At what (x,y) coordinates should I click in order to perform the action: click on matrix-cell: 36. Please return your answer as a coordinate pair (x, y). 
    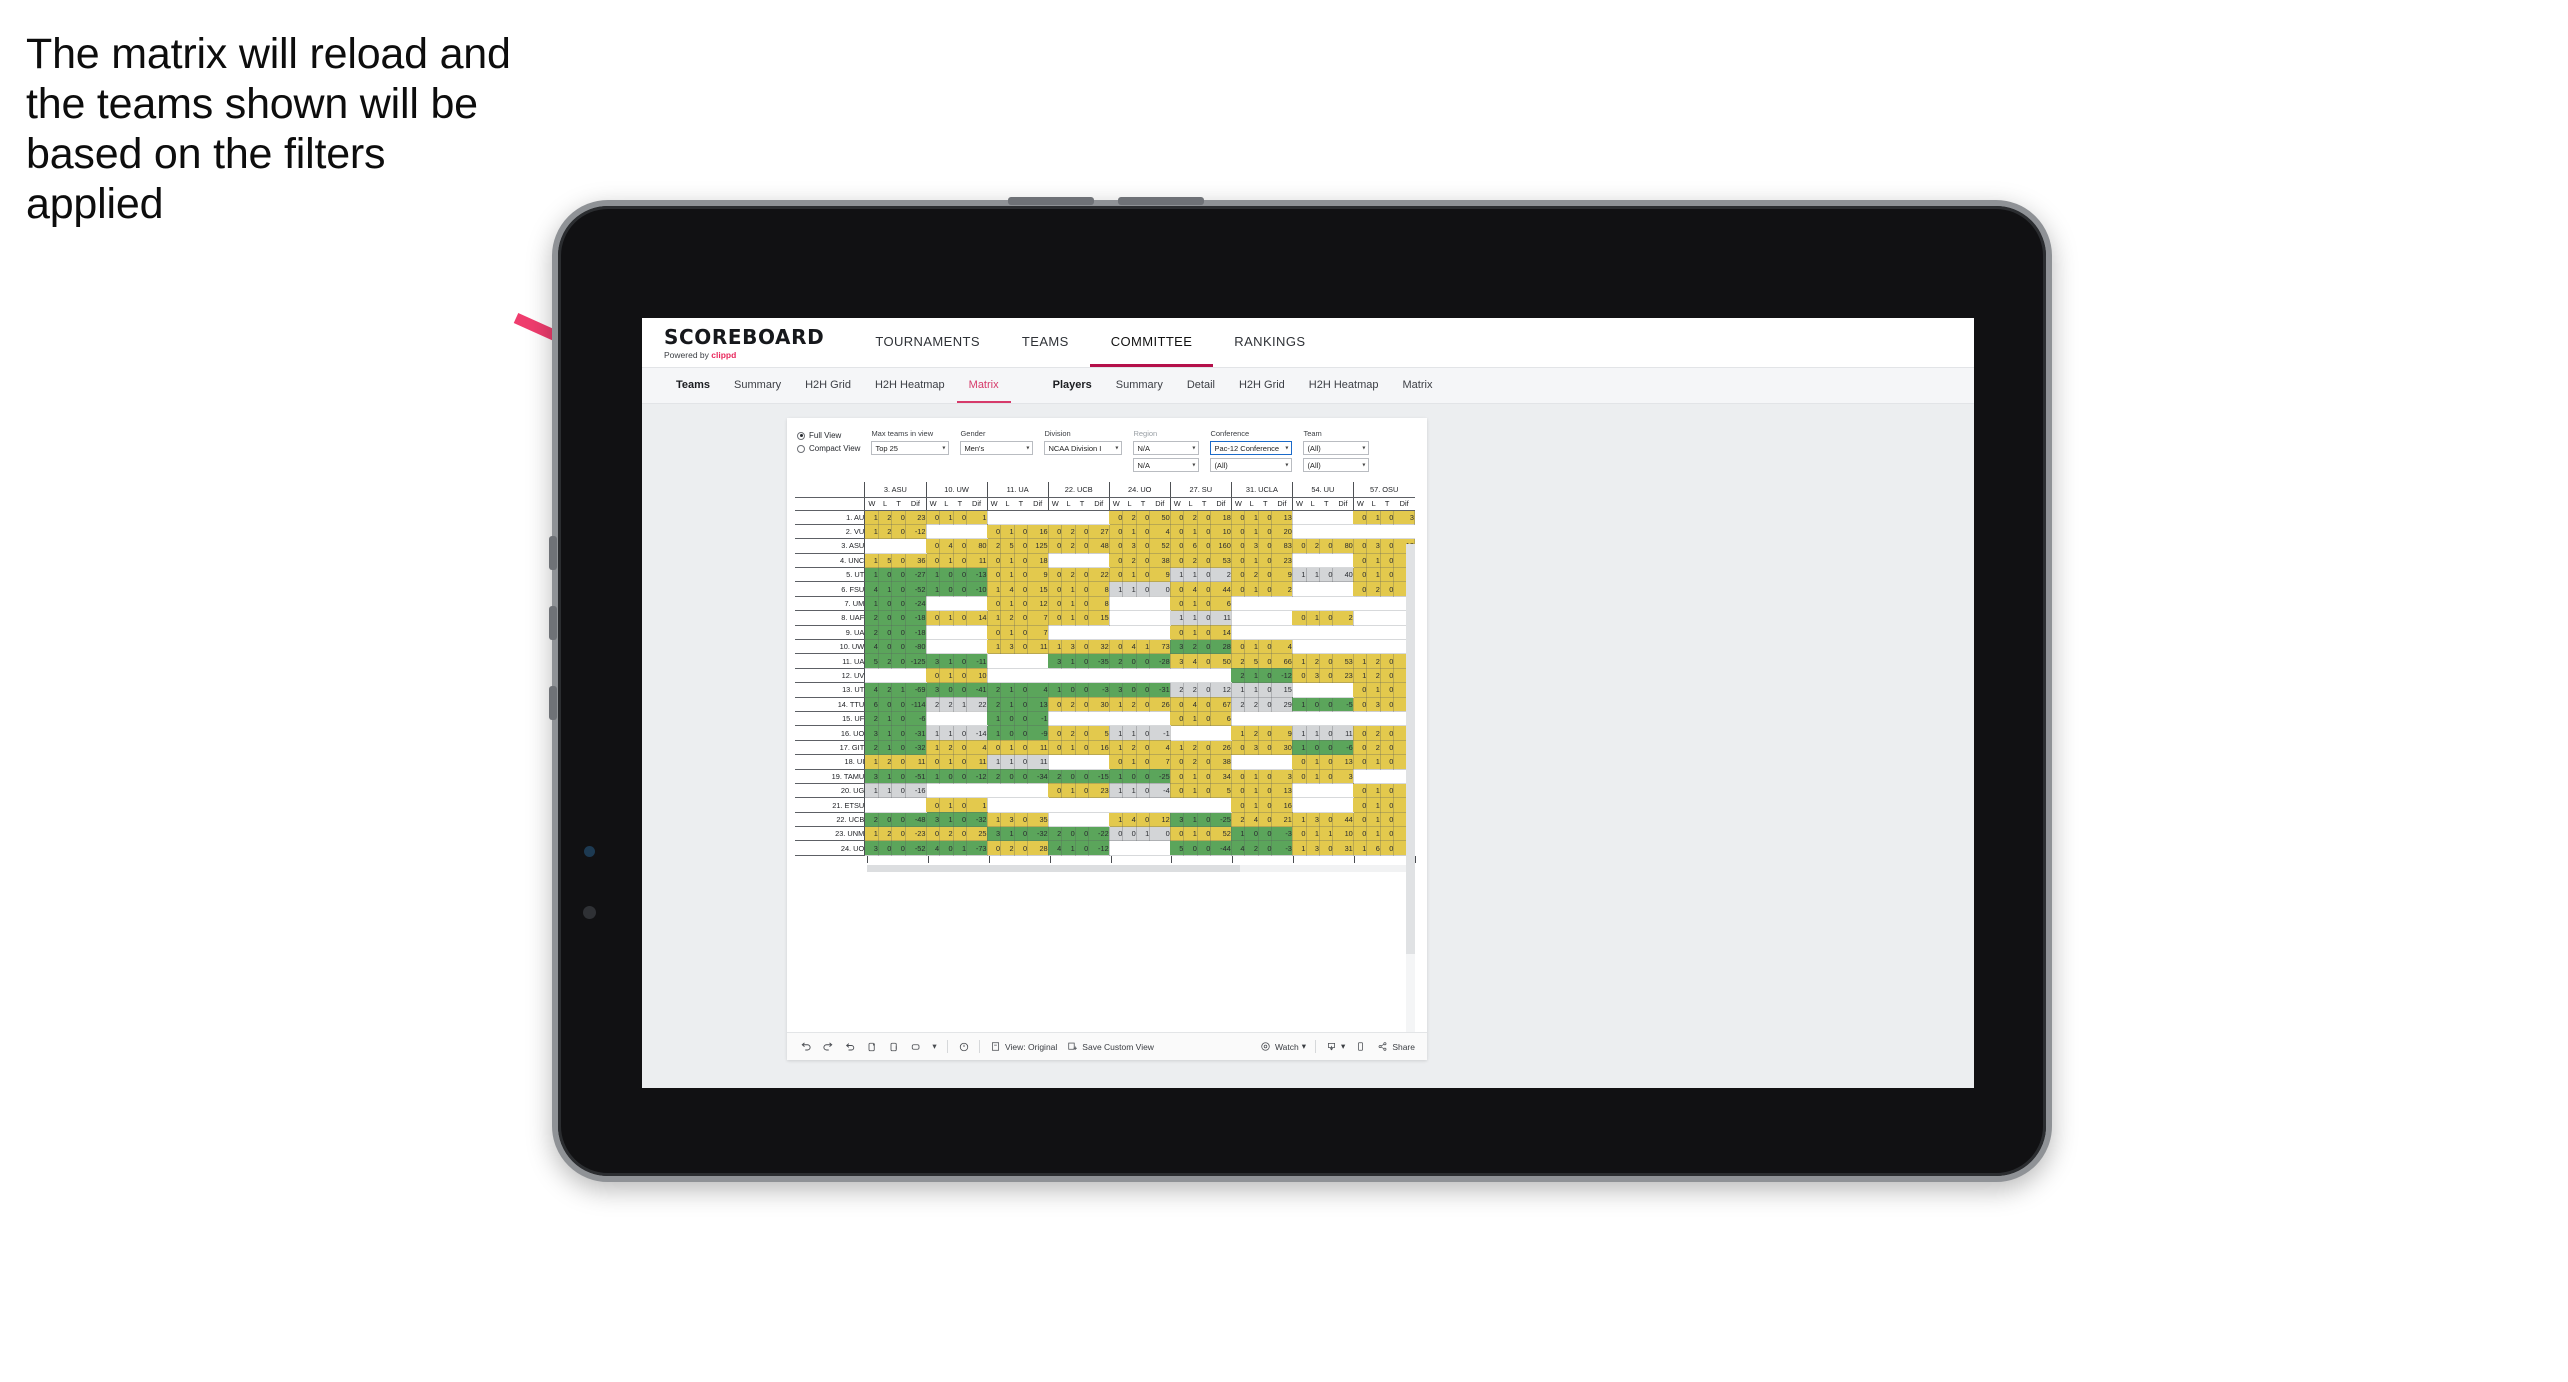
    Looking at the image, I should click on (915, 560).